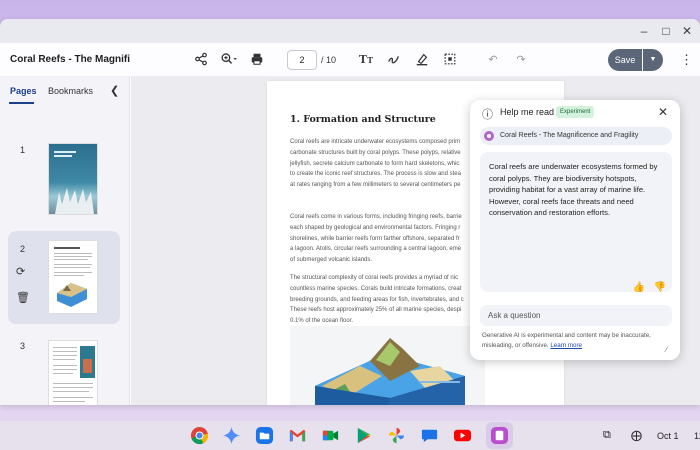  Describe the element at coordinates (639, 287) in the screenshot. I see `thumbs-up-icon: 👍` at that location.